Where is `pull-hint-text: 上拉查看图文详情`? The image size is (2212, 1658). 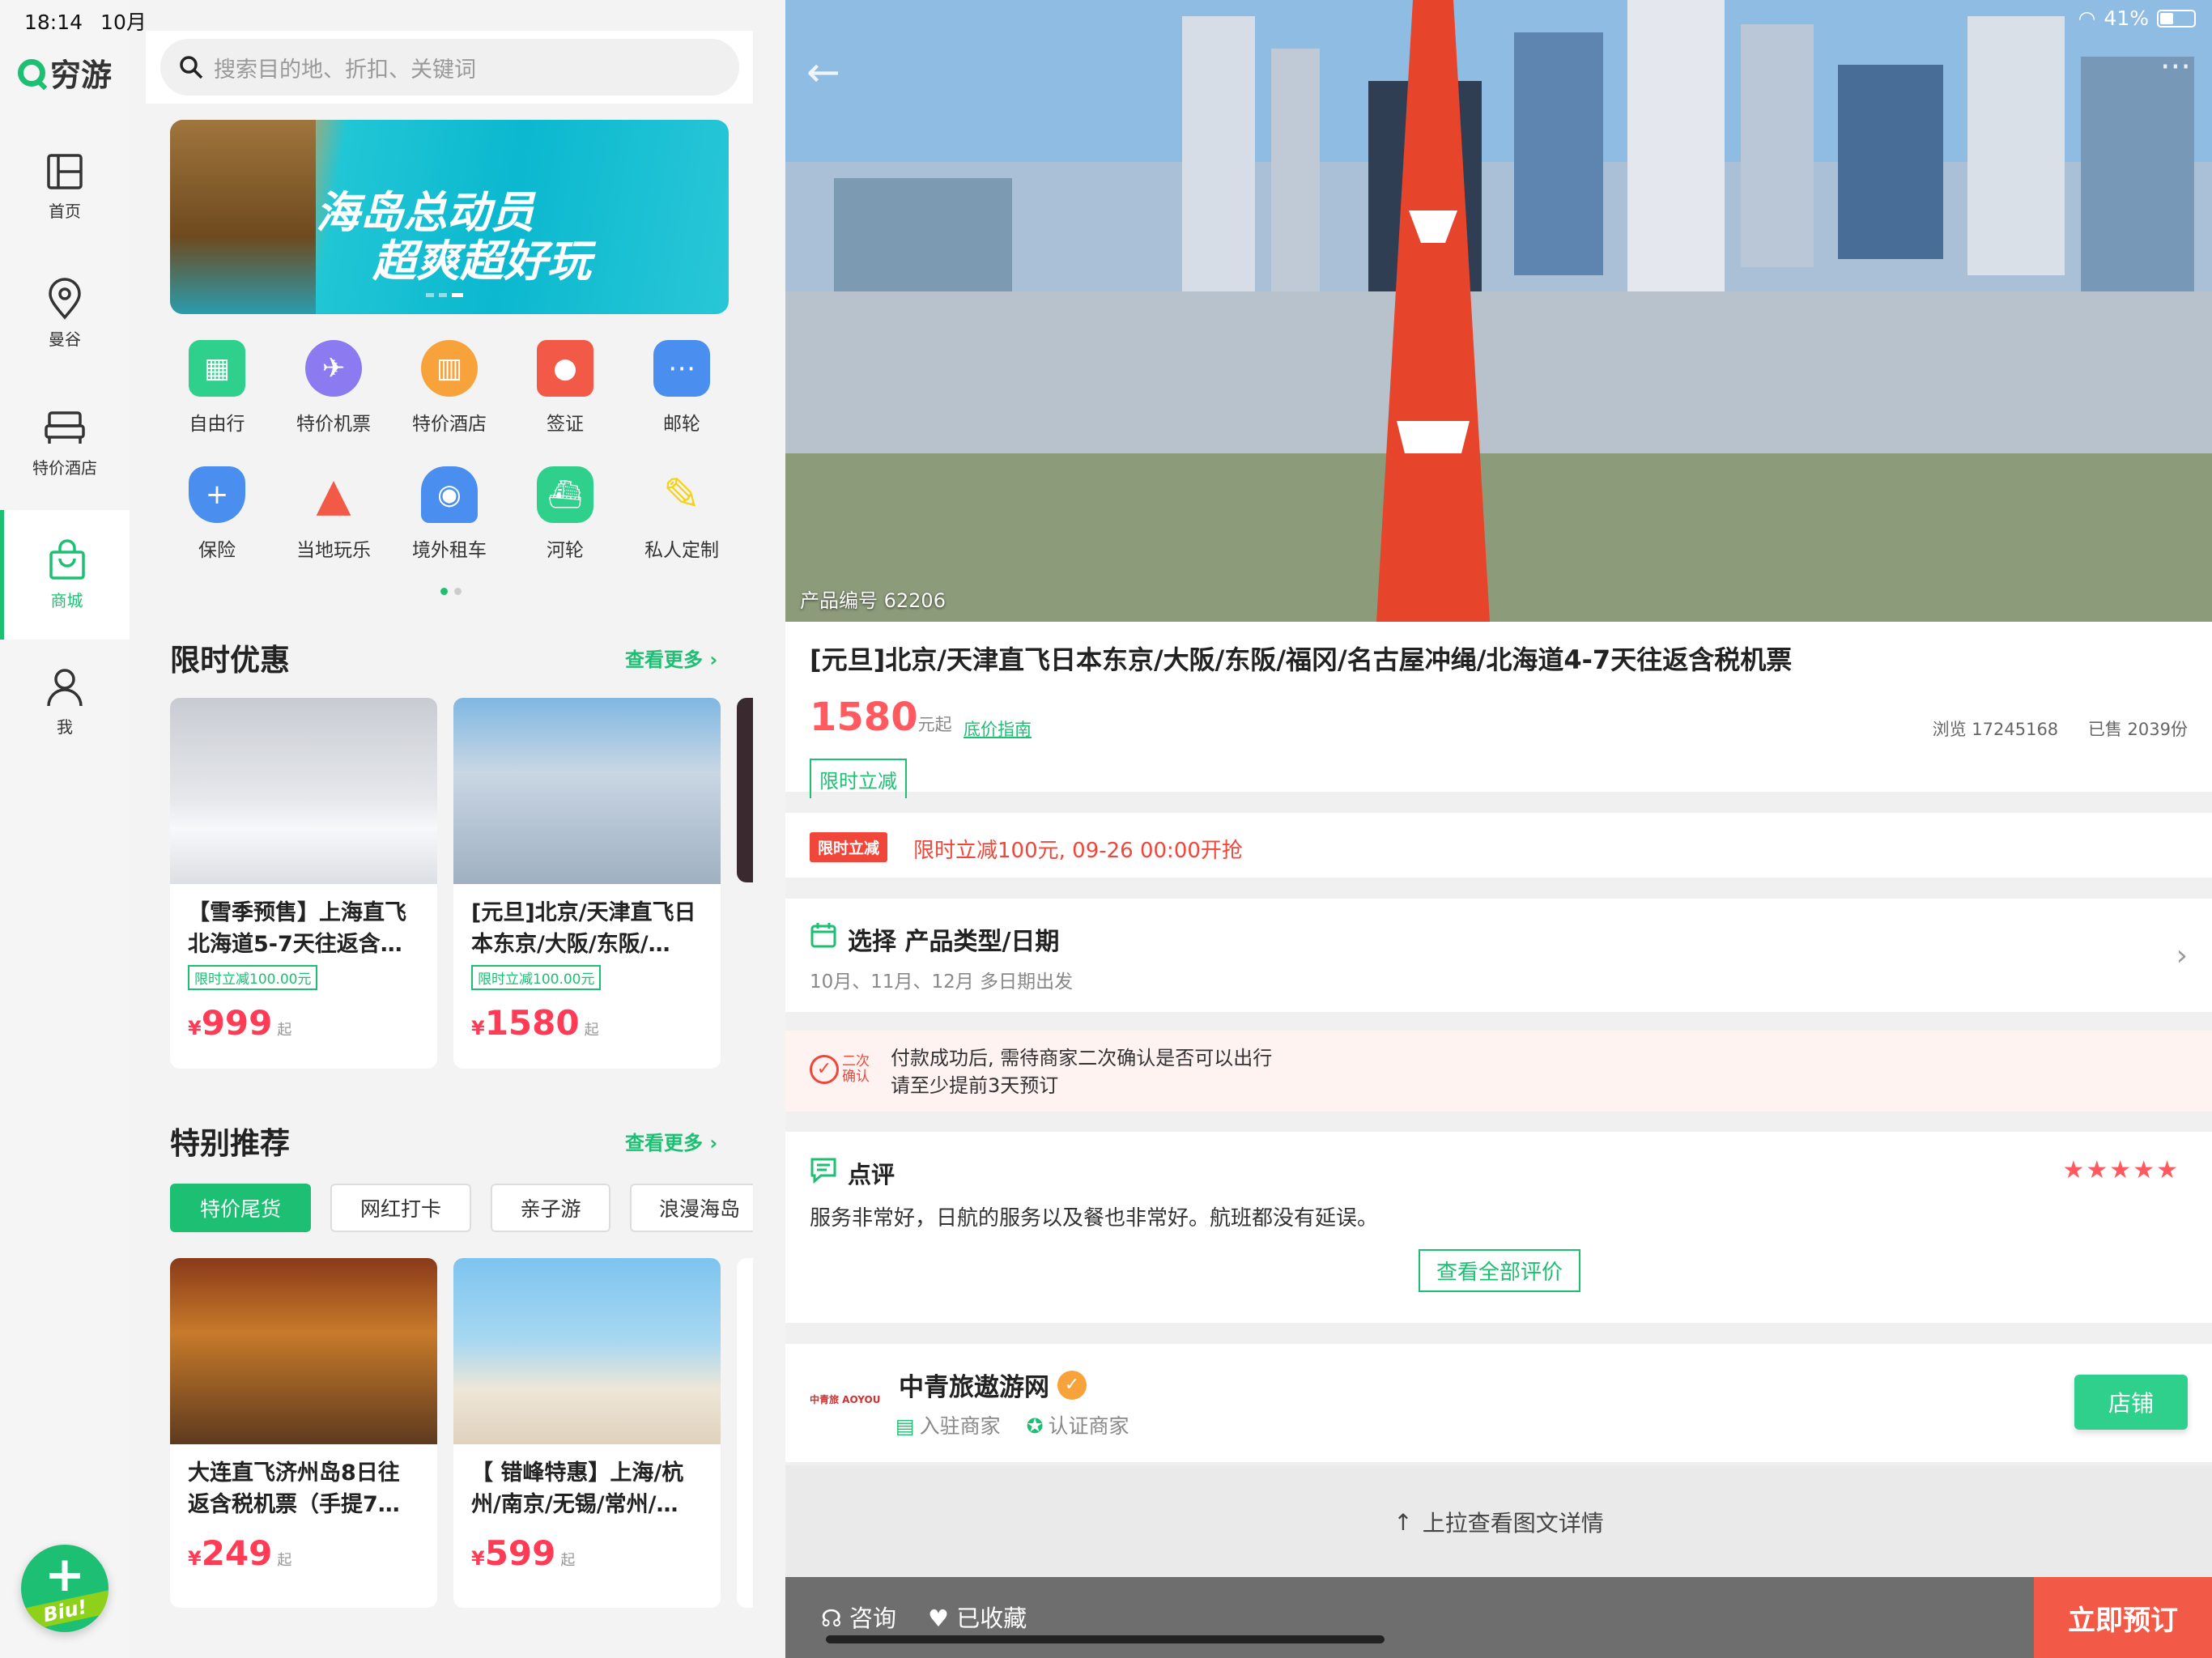
pull-hint-text: 上拉查看图文详情 is located at coordinates (1513, 1523).